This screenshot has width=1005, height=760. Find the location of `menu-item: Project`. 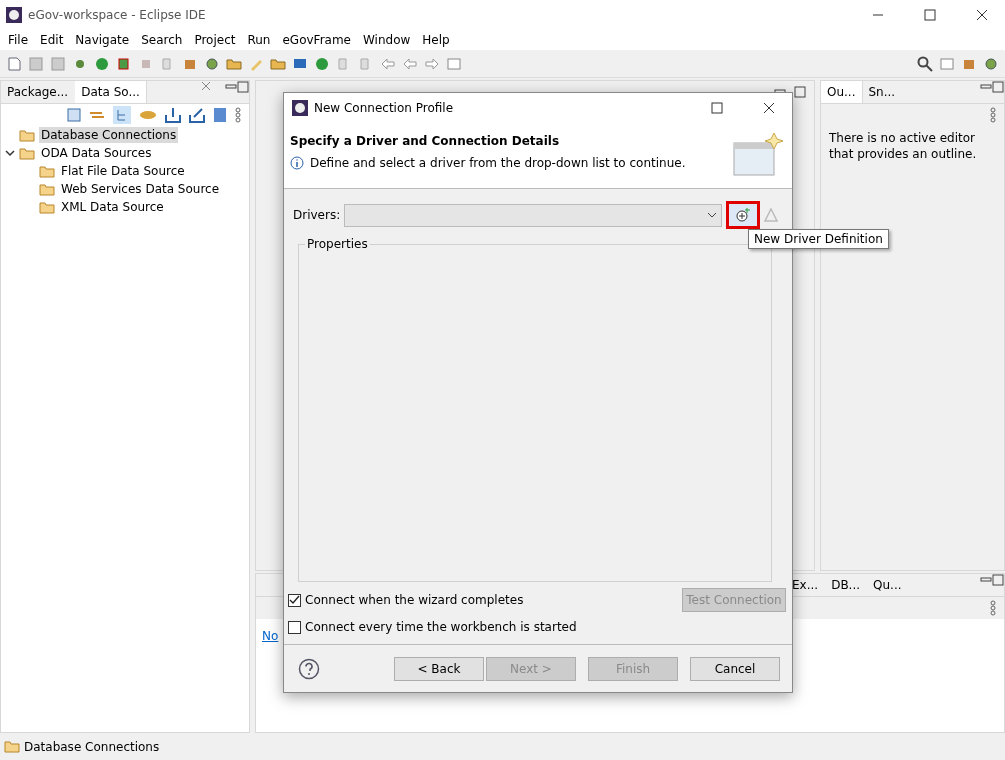

menu-item: Project is located at coordinates (215, 40).